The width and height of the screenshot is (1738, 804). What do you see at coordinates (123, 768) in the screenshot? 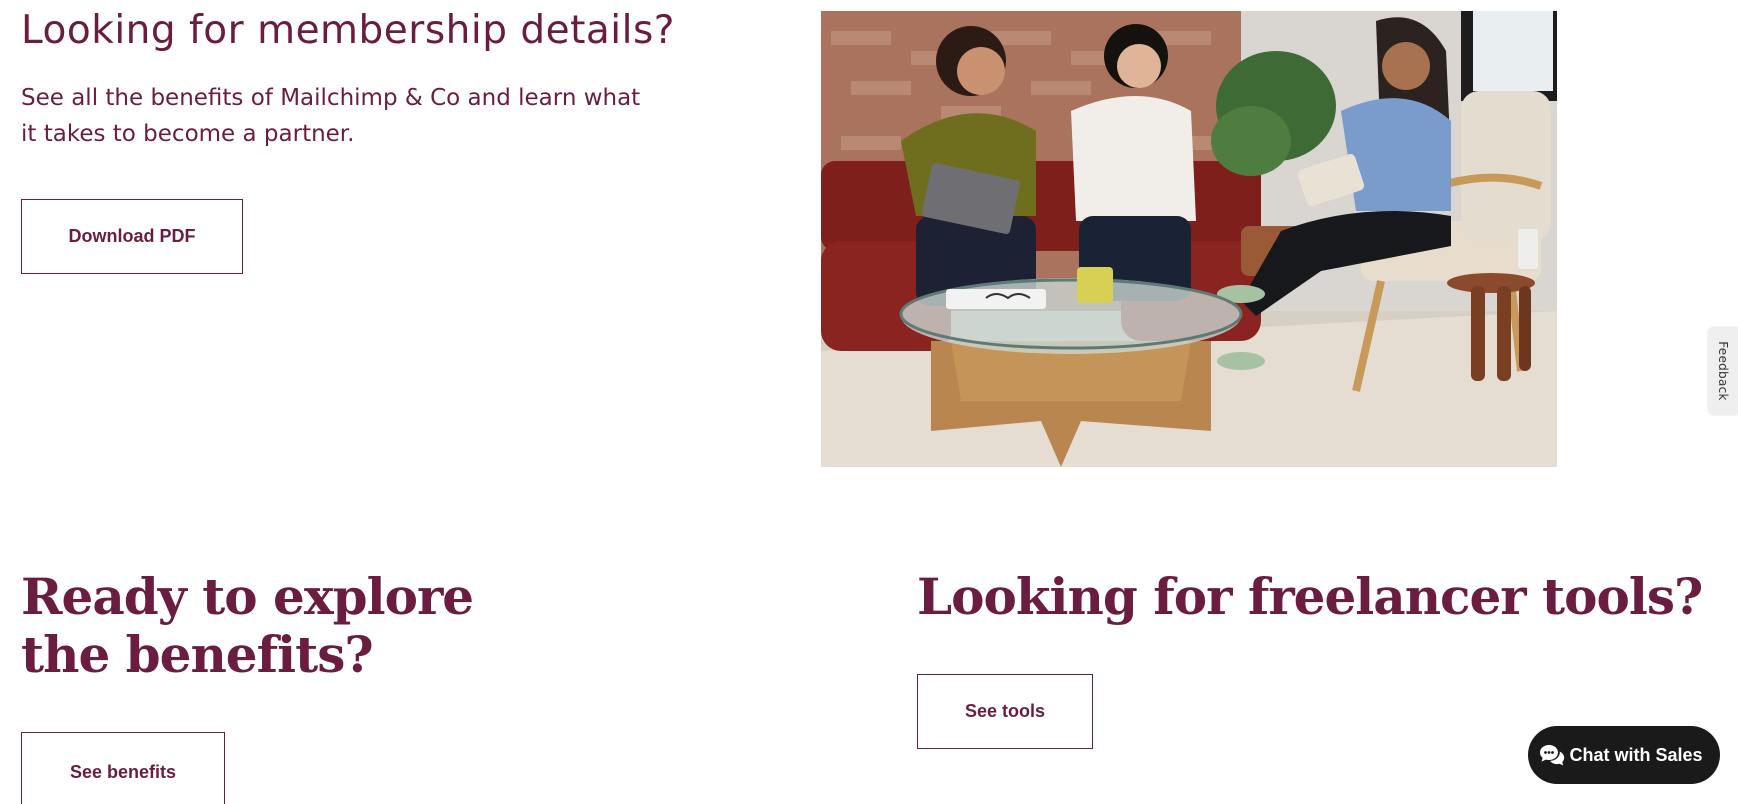
I see `see-benefits-button: See benefits` at bounding box center [123, 768].